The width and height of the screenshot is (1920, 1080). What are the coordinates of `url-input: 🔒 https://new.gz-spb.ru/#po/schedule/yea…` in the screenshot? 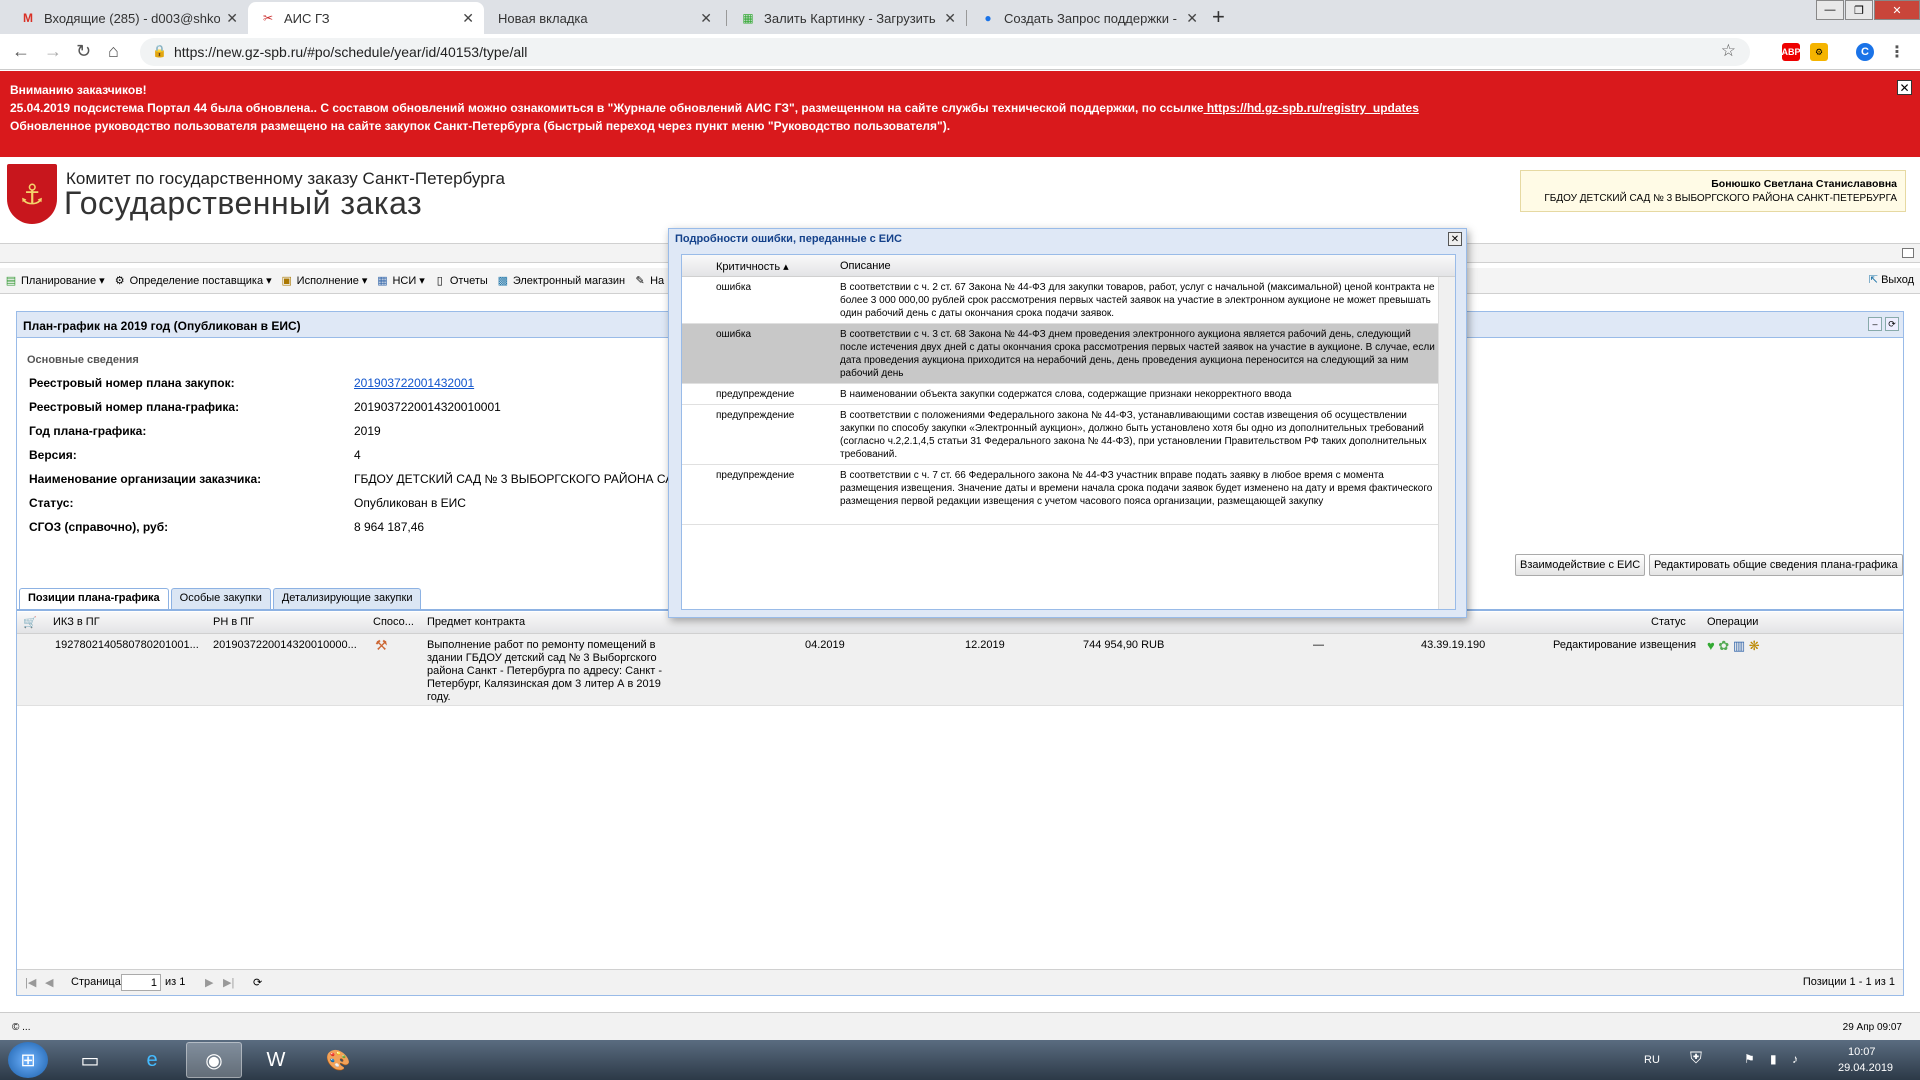 It's located at (945, 52).